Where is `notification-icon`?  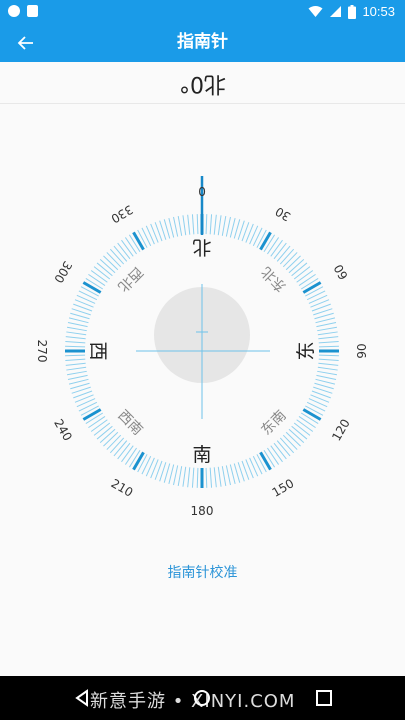
notification-icon is located at coordinates (14, 11).